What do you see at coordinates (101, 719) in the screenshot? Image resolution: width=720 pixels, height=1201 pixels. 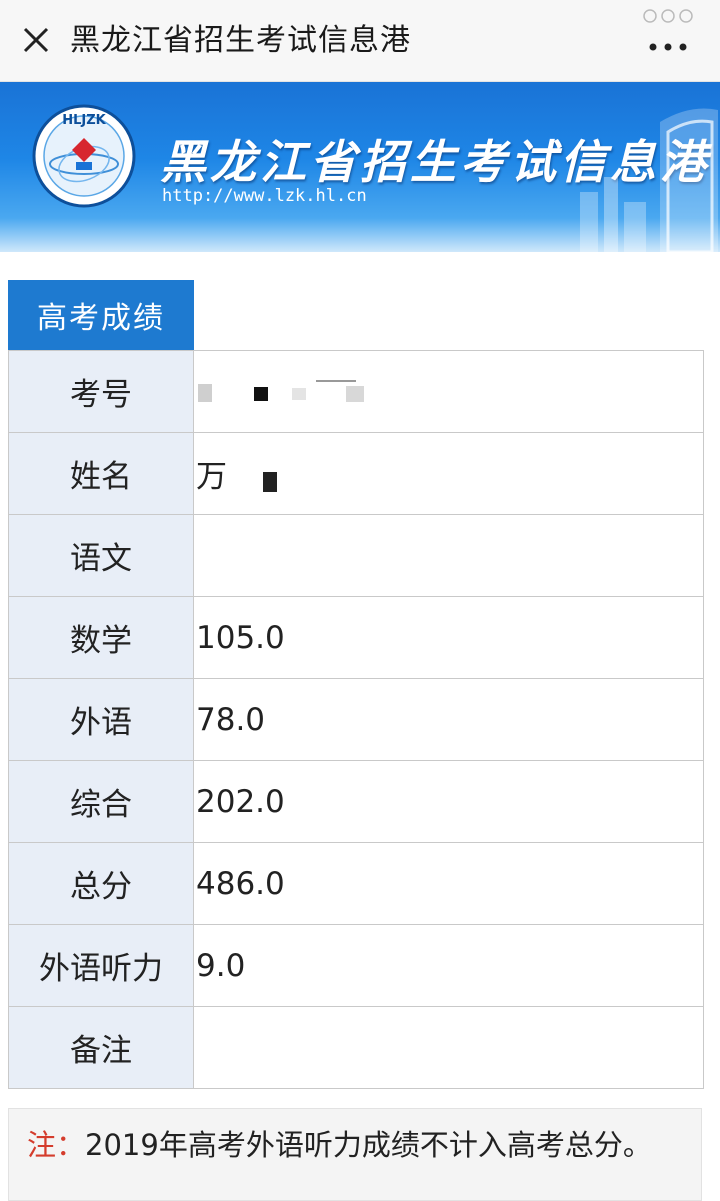 I see `row-label: 外语` at bounding box center [101, 719].